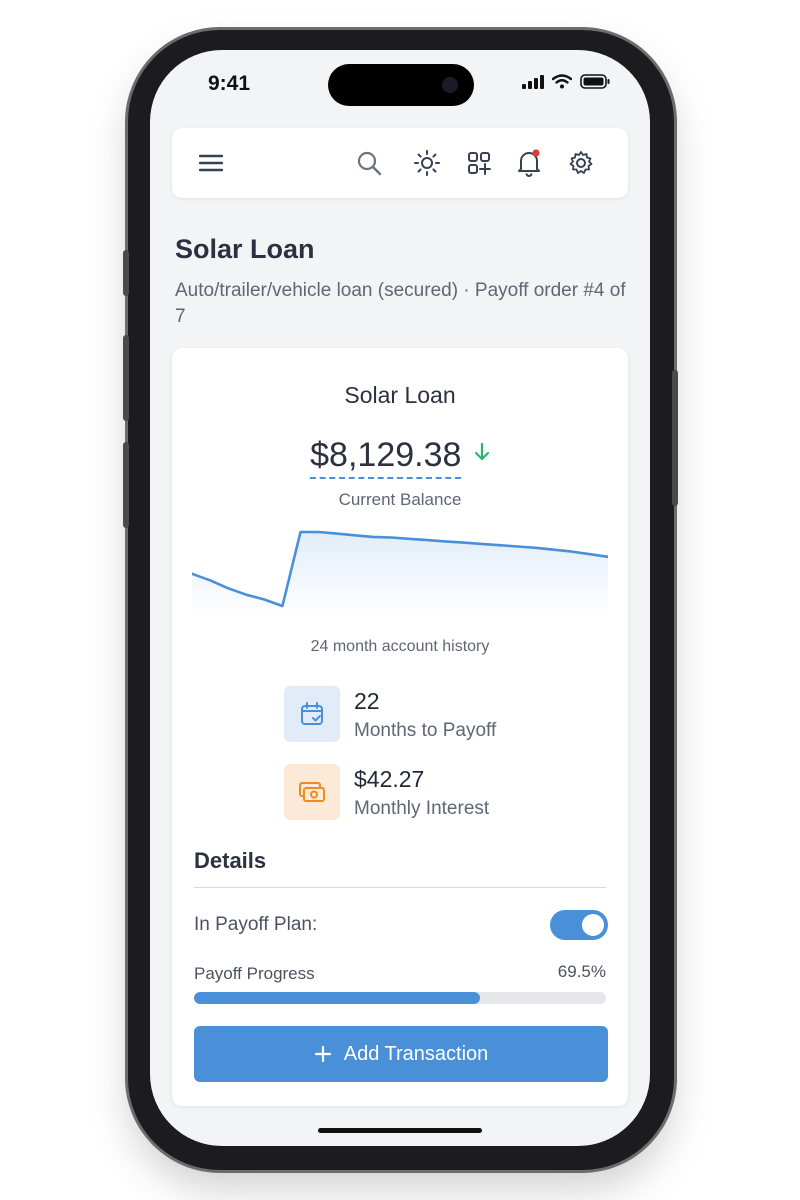  Describe the element at coordinates (389, 779) in the screenshot. I see `stat-value: $42.27` at that location.